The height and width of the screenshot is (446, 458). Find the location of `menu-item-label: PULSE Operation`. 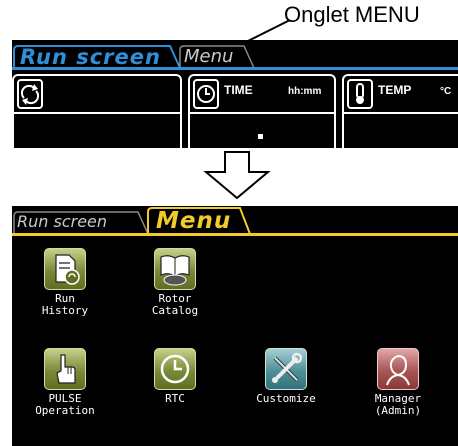

menu-item-label: PULSE Operation is located at coordinates (65, 404).